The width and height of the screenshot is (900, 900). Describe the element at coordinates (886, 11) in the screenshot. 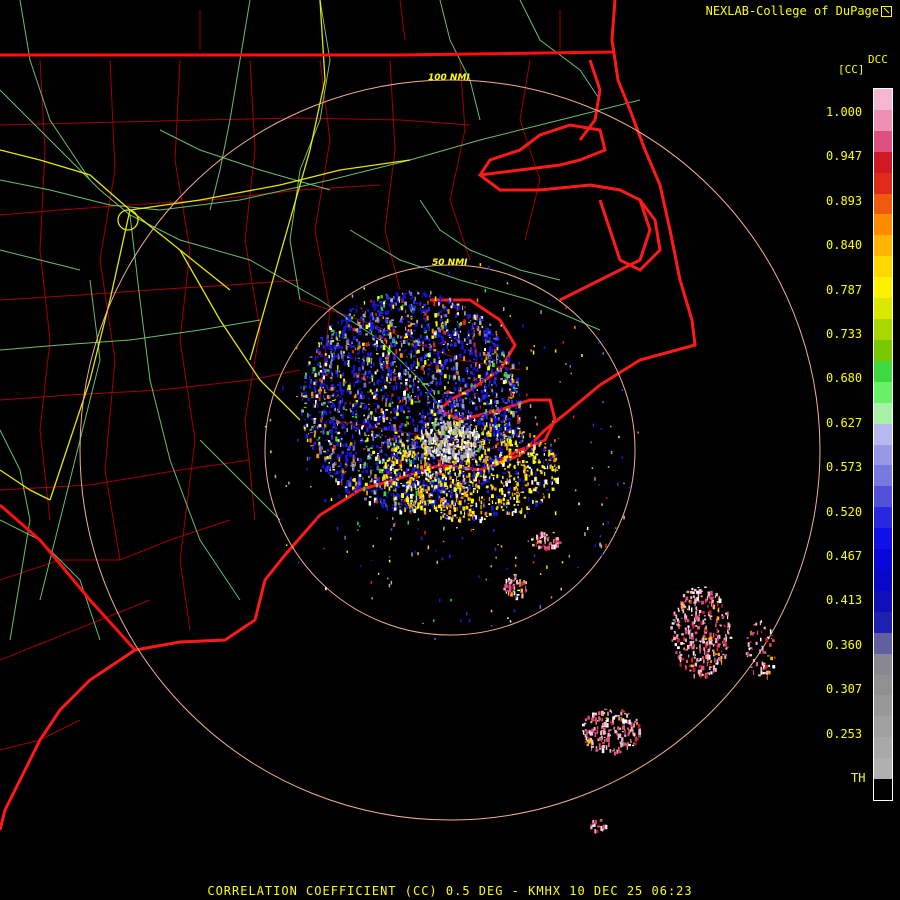

I see `external-link-icon` at that location.